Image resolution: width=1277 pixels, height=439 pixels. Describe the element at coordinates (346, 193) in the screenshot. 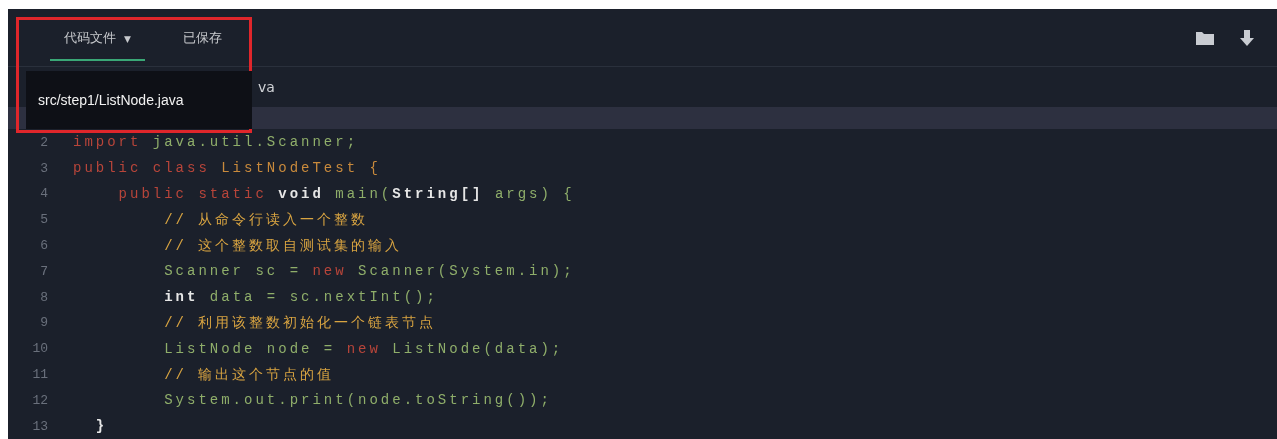

I see `code-line: public static void main(String[] args) {` at that location.